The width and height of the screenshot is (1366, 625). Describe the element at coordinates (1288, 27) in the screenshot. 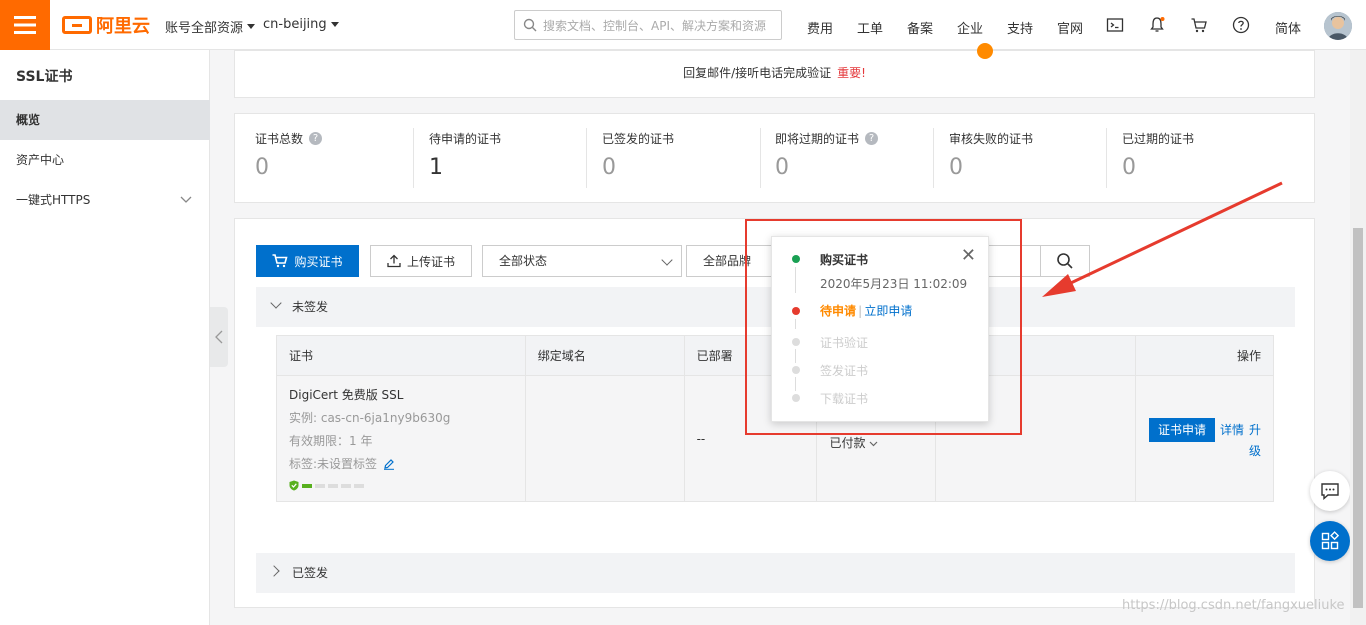

I see `language-switch: 简体` at that location.